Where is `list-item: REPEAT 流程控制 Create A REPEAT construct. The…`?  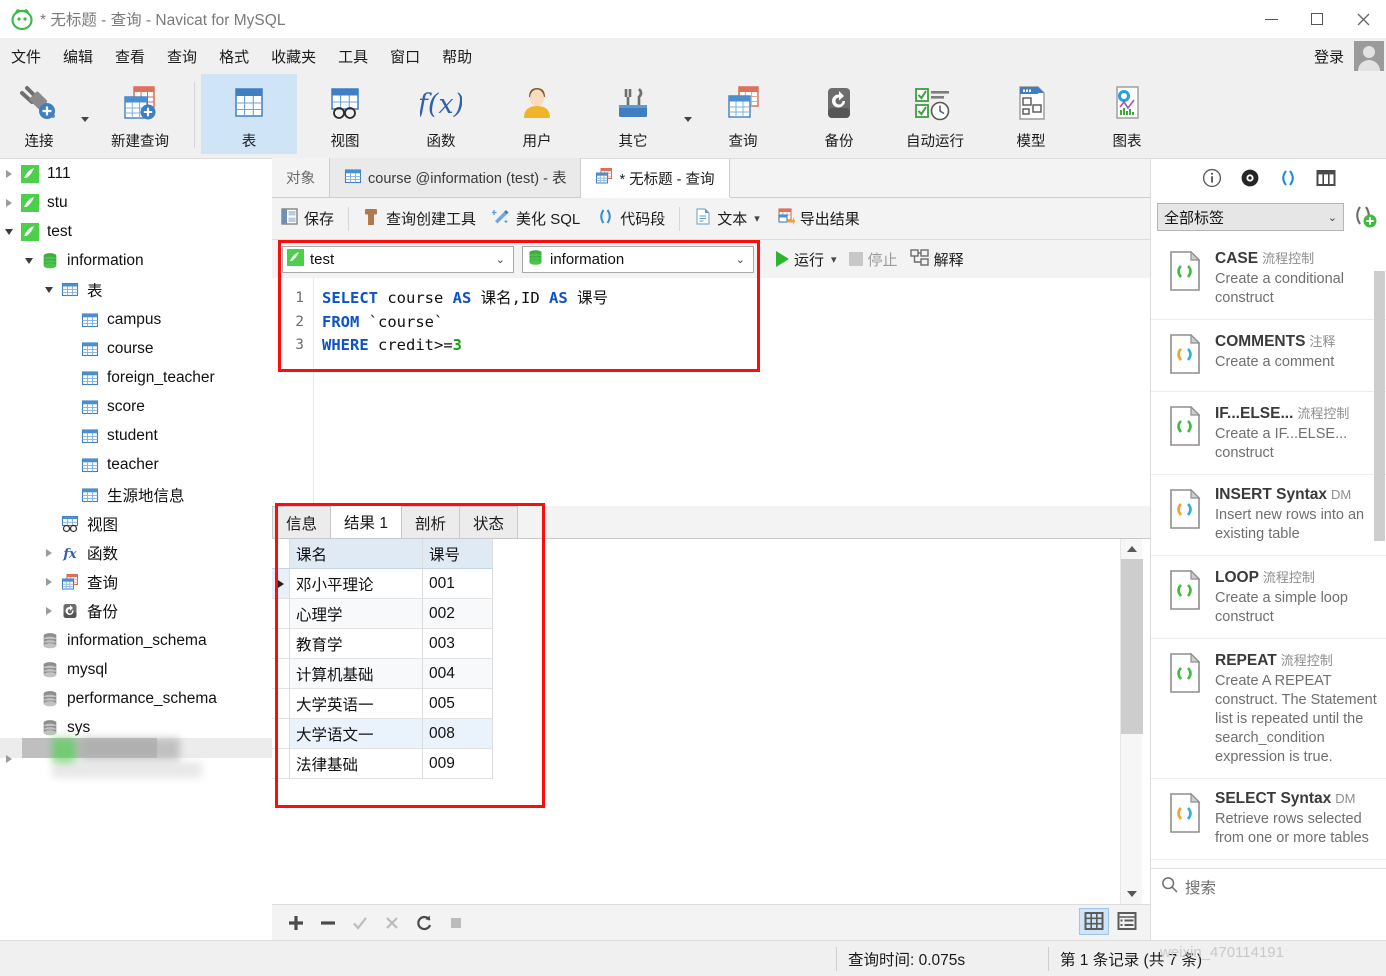
list-item: REPEAT 流程控制 Create A REPEAT construct. The… is located at coordinates (1268, 709).